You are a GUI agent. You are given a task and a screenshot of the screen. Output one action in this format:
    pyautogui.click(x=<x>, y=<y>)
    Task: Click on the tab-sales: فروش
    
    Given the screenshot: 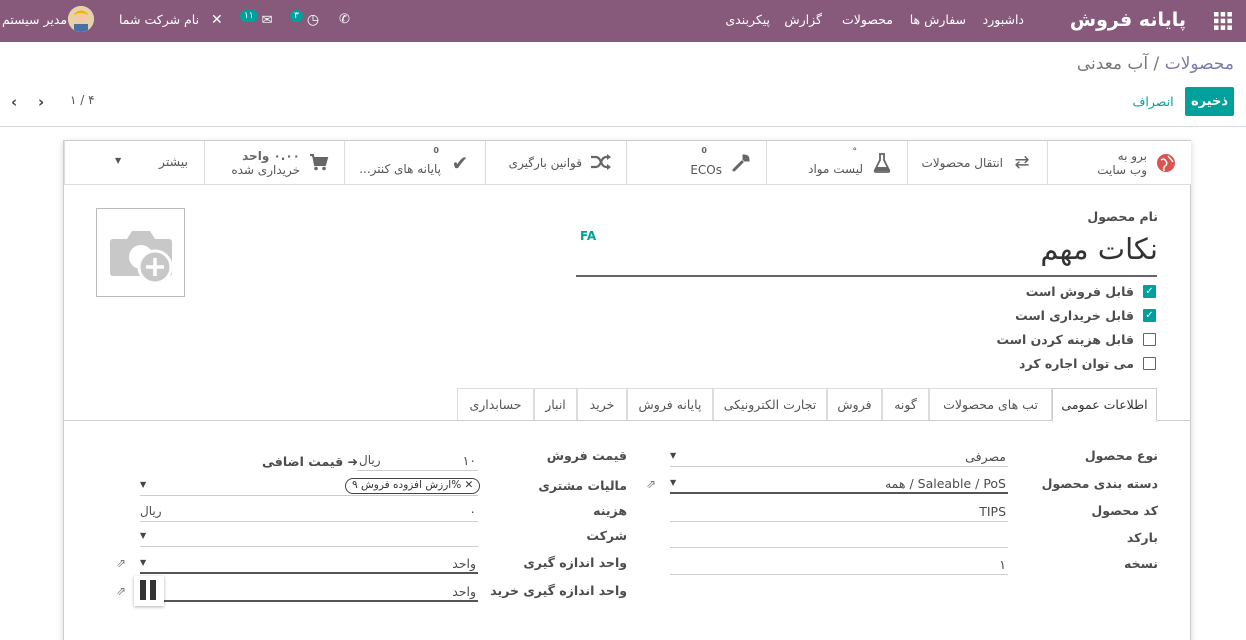 What is the action you would take?
    pyautogui.click(x=854, y=404)
    